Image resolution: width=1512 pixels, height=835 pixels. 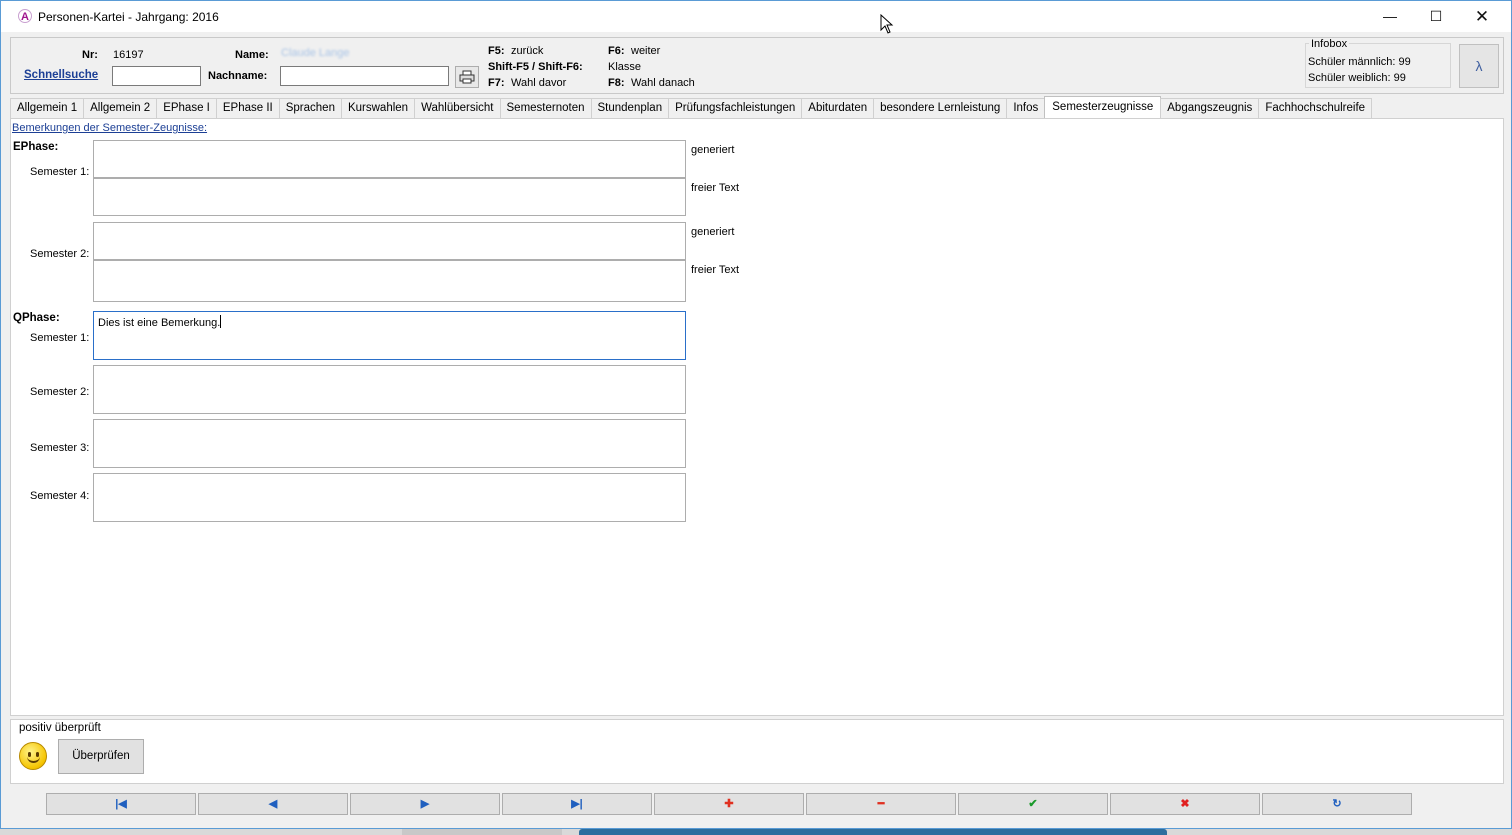 I want to click on qphase-label: QPhase:, so click(x=36, y=318).